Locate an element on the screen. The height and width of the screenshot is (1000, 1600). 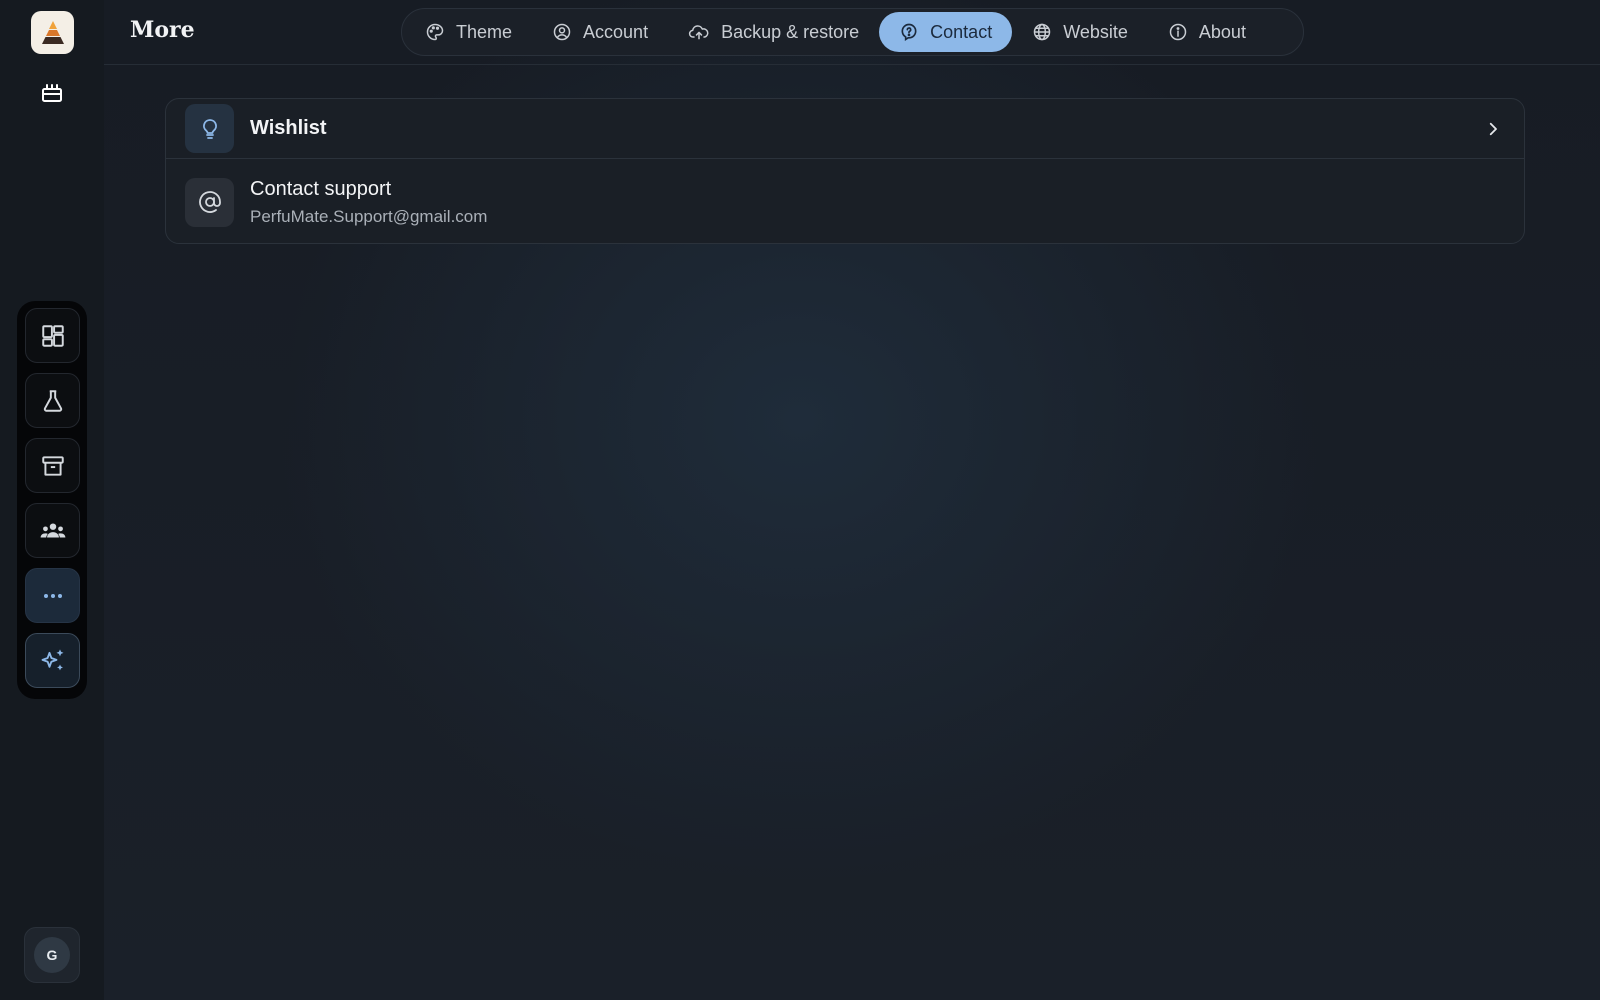
sparkles-icon is located at coordinates (52, 659).